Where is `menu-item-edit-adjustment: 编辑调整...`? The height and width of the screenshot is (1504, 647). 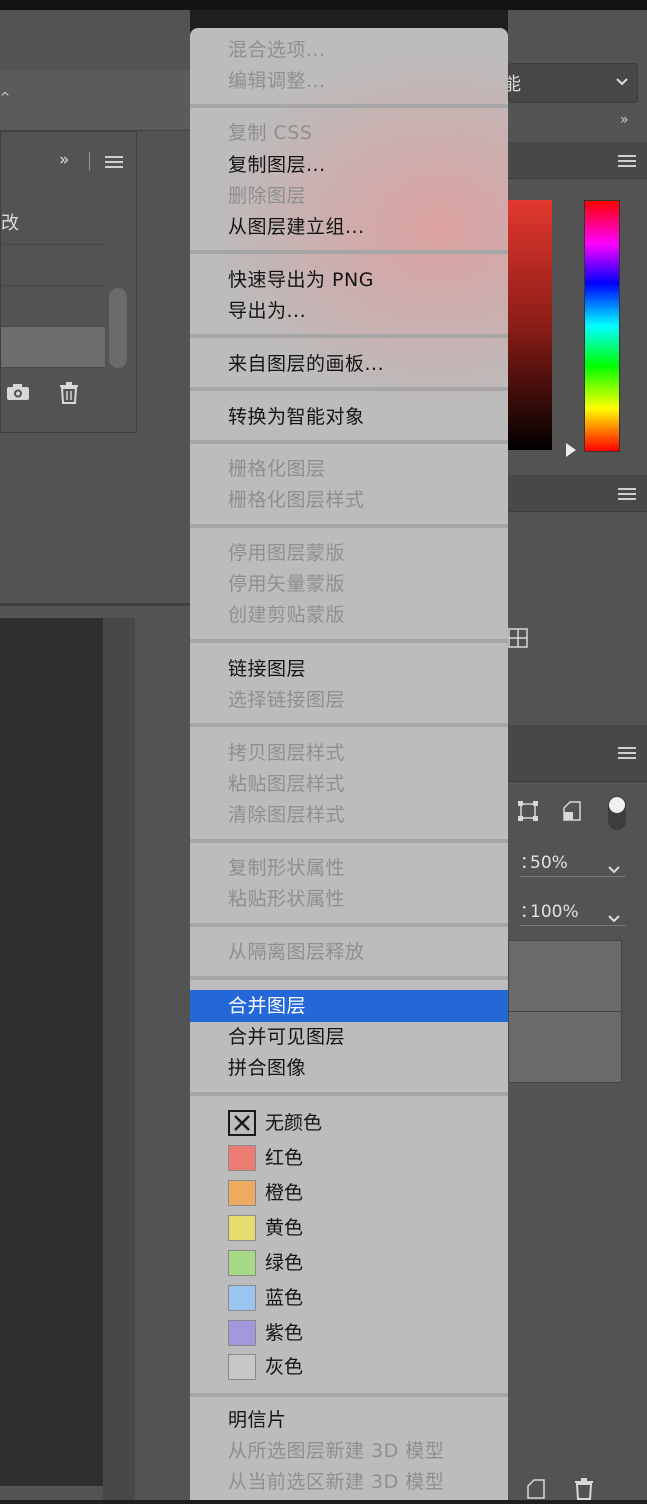 menu-item-edit-adjustment: 编辑调整... is located at coordinates (277, 81).